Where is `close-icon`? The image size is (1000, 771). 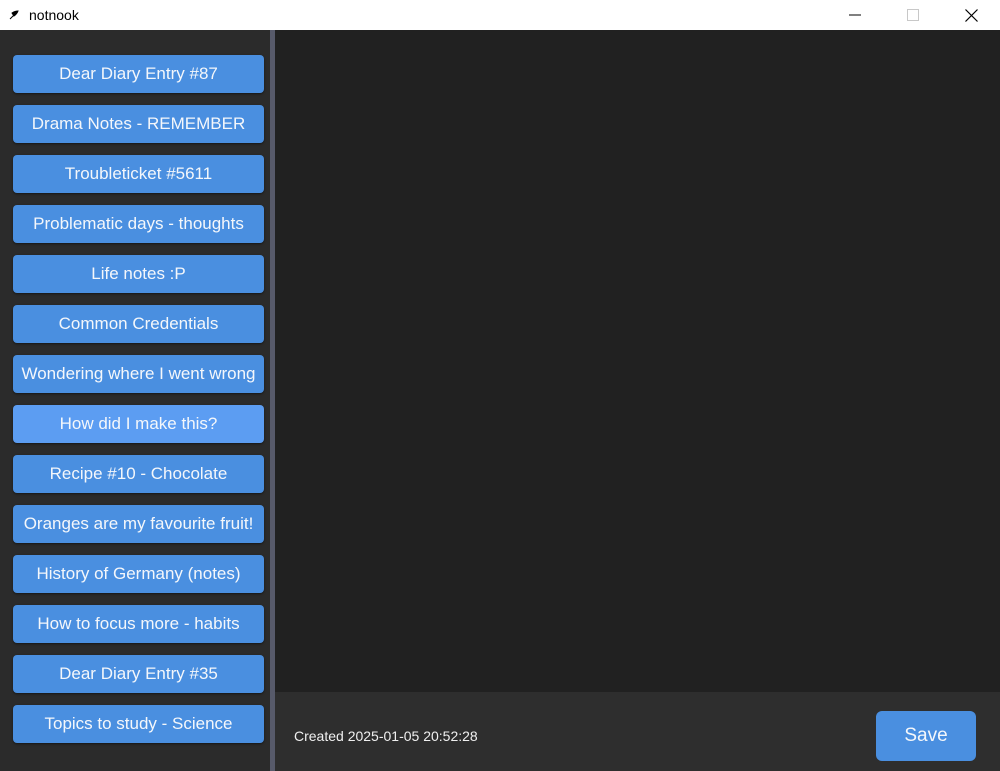 close-icon is located at coordinates (971, 15).